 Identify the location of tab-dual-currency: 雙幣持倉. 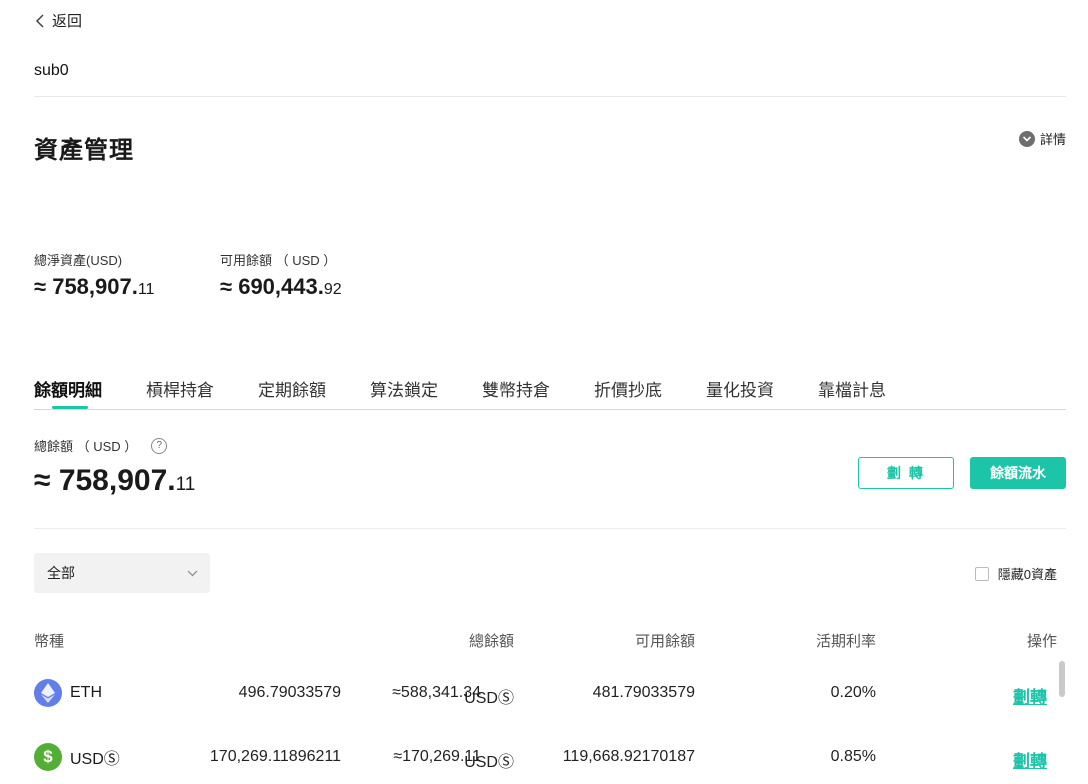
(516, 388).